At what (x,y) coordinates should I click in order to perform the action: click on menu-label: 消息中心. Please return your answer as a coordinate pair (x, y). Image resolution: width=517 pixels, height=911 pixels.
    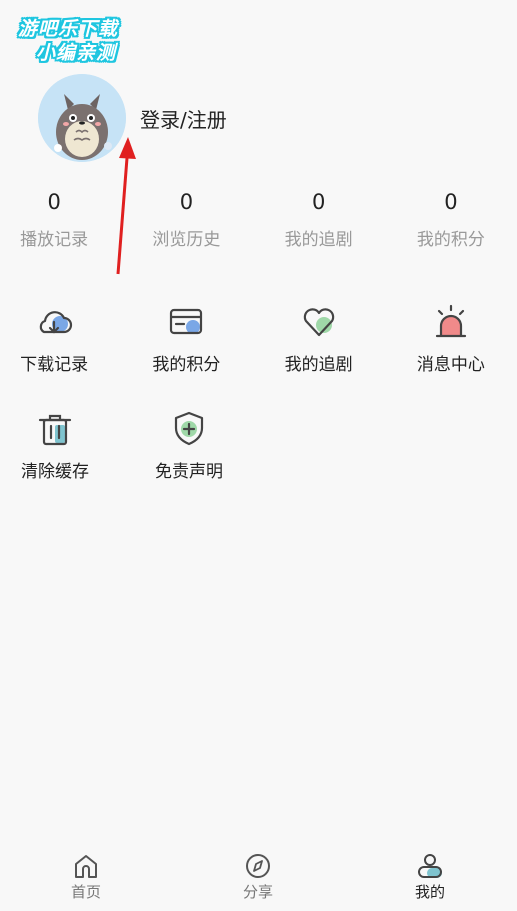
    Looking at the image, I should click on (450, 365).